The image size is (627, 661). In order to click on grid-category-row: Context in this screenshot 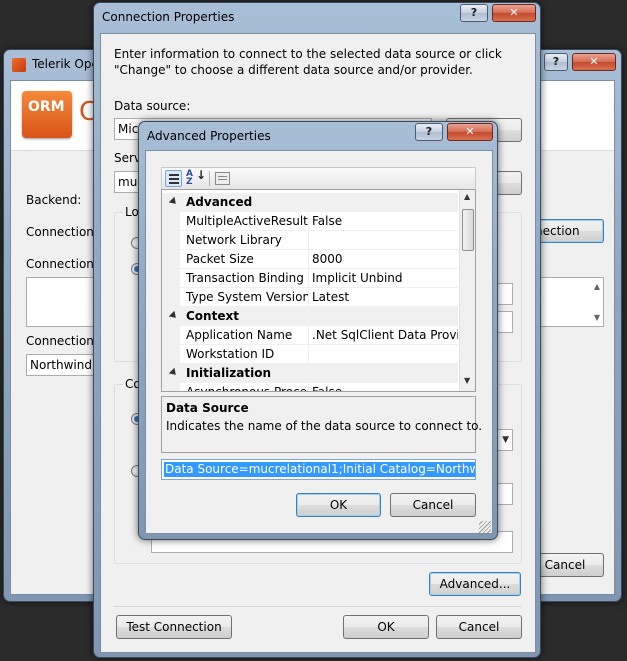, I will do `click(310, 316)`.